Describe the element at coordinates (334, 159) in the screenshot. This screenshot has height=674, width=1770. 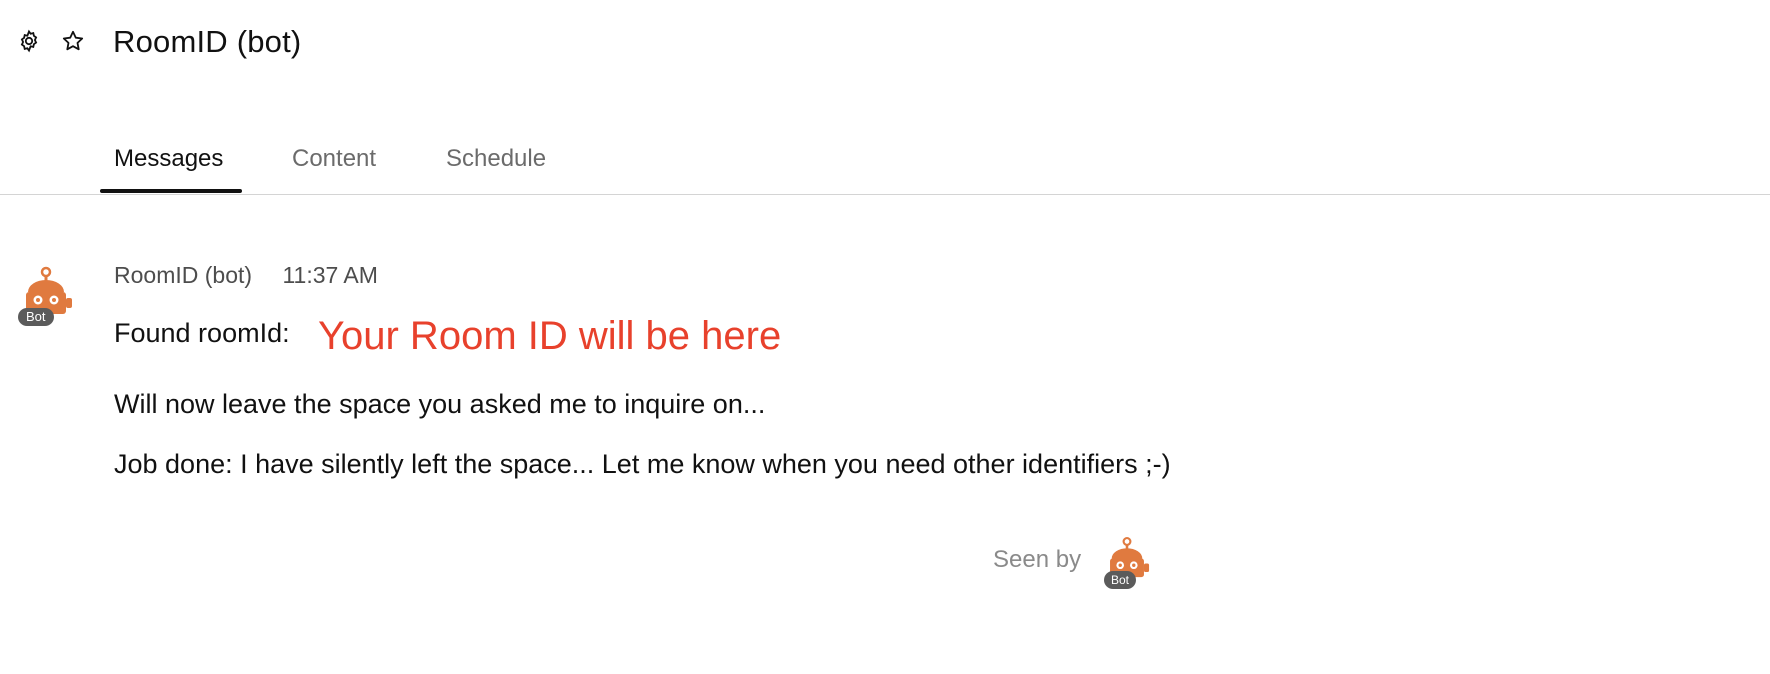
I see `tab-content: Content` at that location.